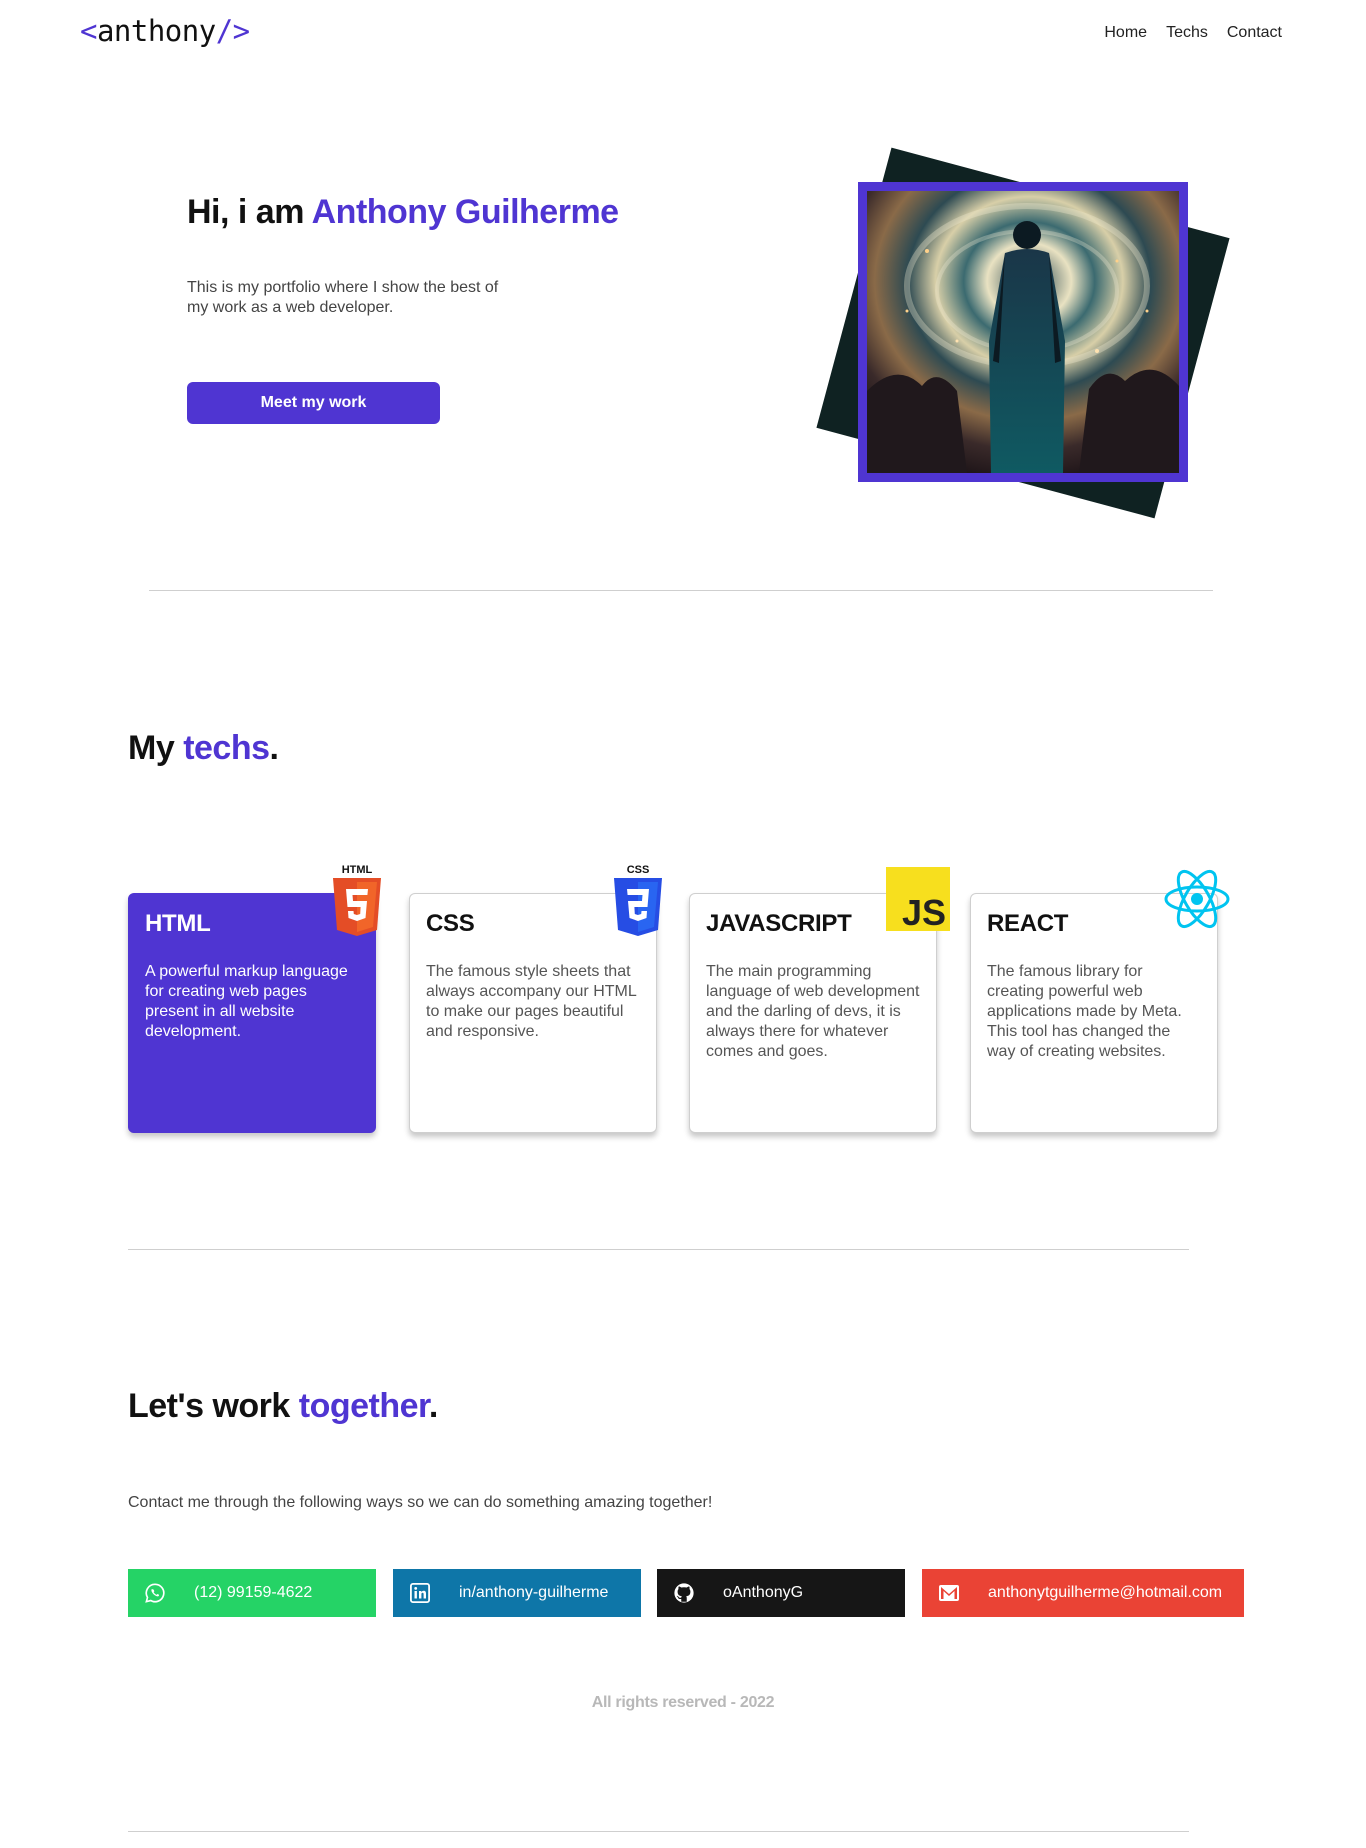  I want to click on email-button: anthonytguilherme@hotmail.com, so click(1083, 1593).